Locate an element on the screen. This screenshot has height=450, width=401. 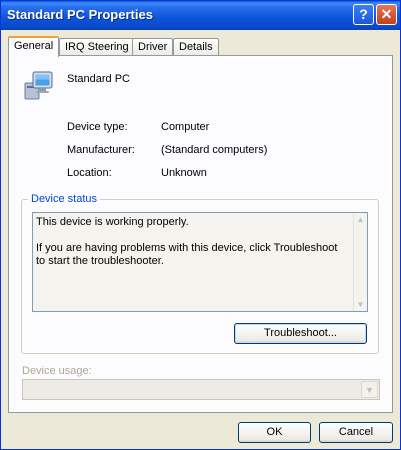
location-value: Unknown is located at coordinates (184, 173).